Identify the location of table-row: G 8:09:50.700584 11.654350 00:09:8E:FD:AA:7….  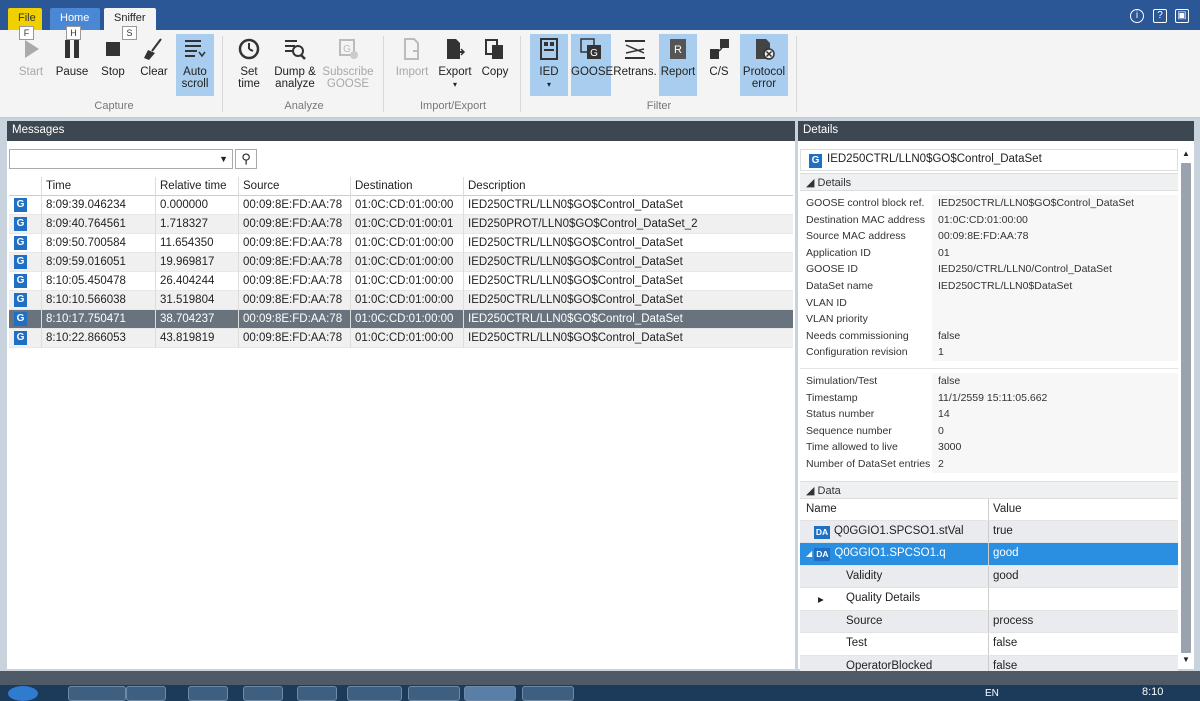
(401, 243).